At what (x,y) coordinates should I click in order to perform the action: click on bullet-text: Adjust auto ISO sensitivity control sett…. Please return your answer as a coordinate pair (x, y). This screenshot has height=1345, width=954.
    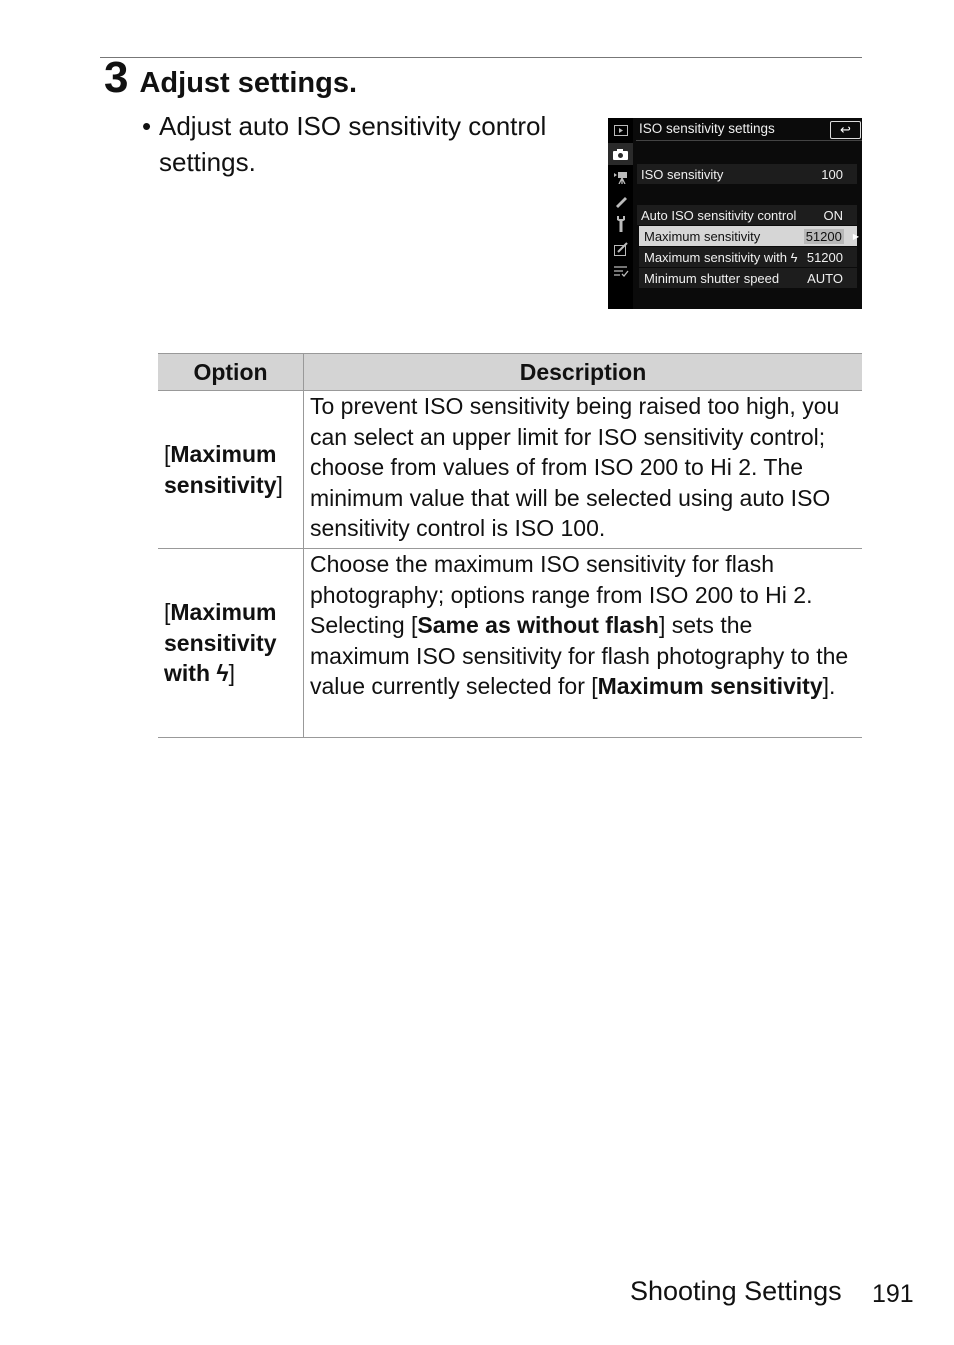
    Looking at the image, I should click on (353, 144).